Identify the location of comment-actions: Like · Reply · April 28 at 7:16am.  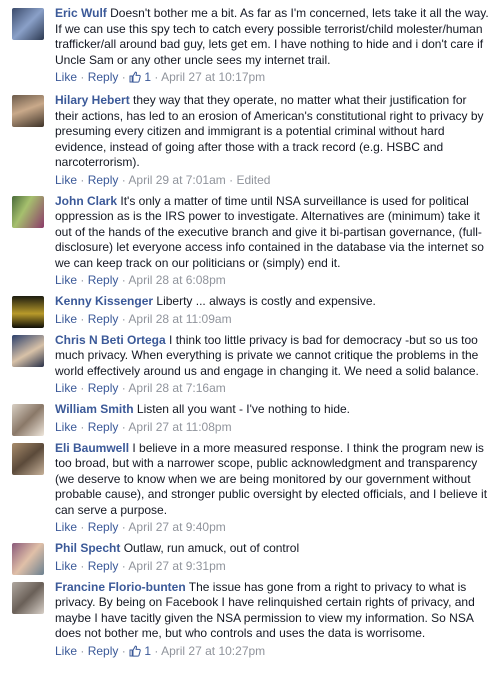
(272, 388).